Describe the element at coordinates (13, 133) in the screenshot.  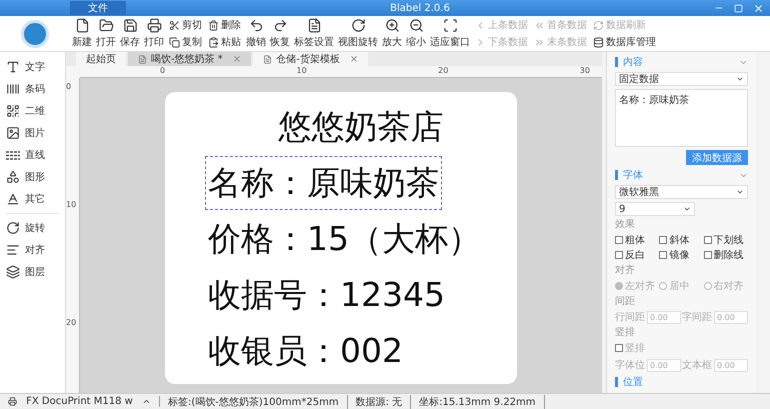
I see `image-icon` at that location.